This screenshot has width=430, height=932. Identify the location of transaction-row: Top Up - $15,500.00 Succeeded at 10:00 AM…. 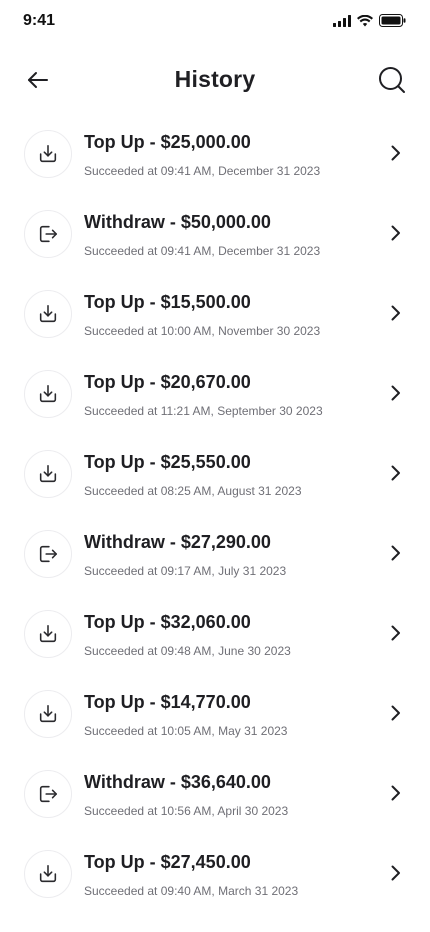
(215, 314).